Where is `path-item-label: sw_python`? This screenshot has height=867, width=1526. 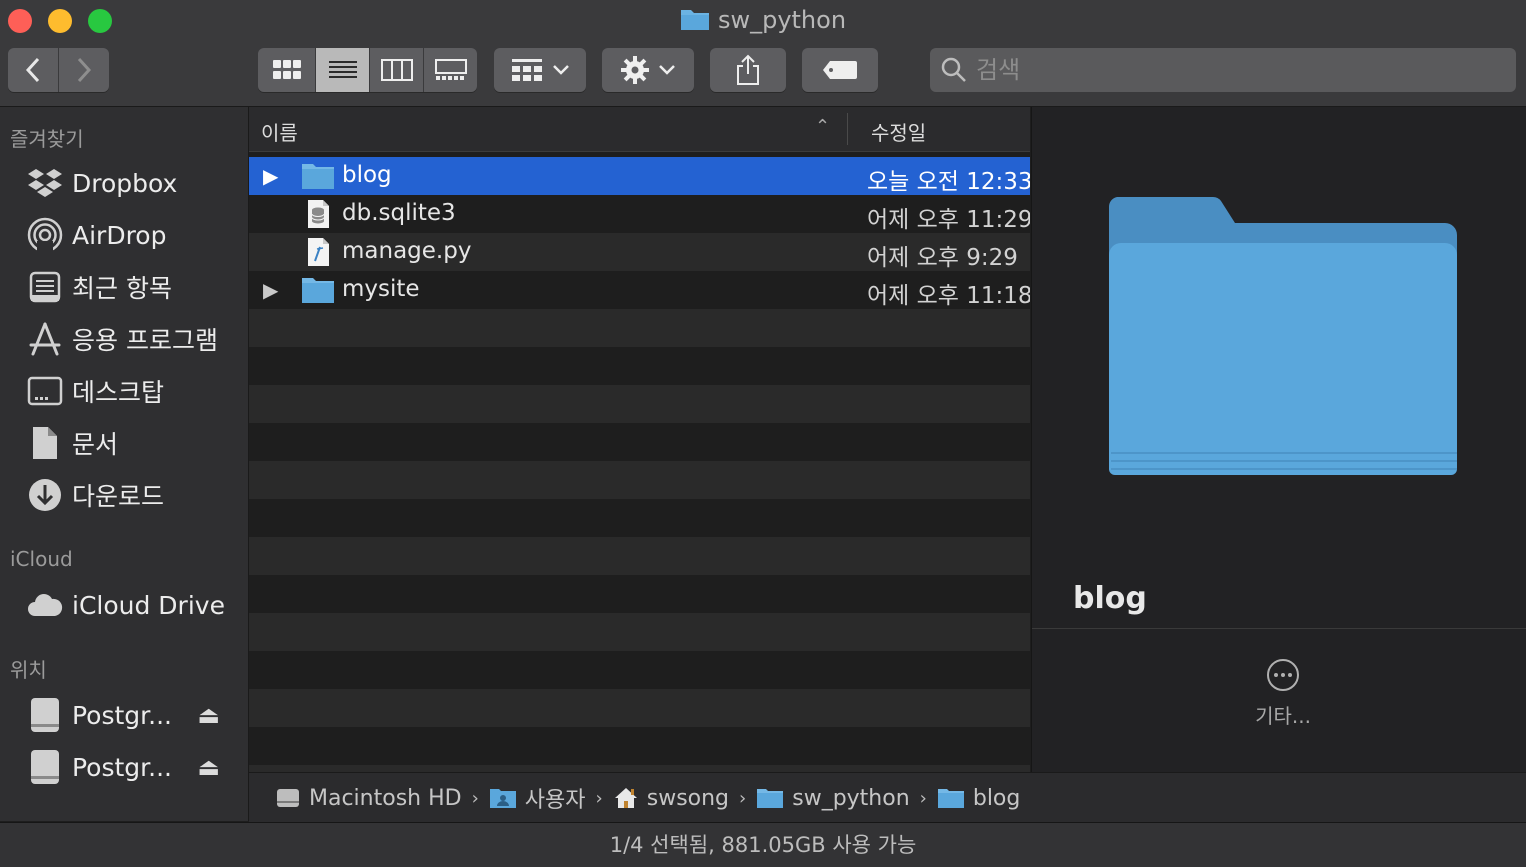 path-item-label: sw_python is located at coordinates (851, 798).